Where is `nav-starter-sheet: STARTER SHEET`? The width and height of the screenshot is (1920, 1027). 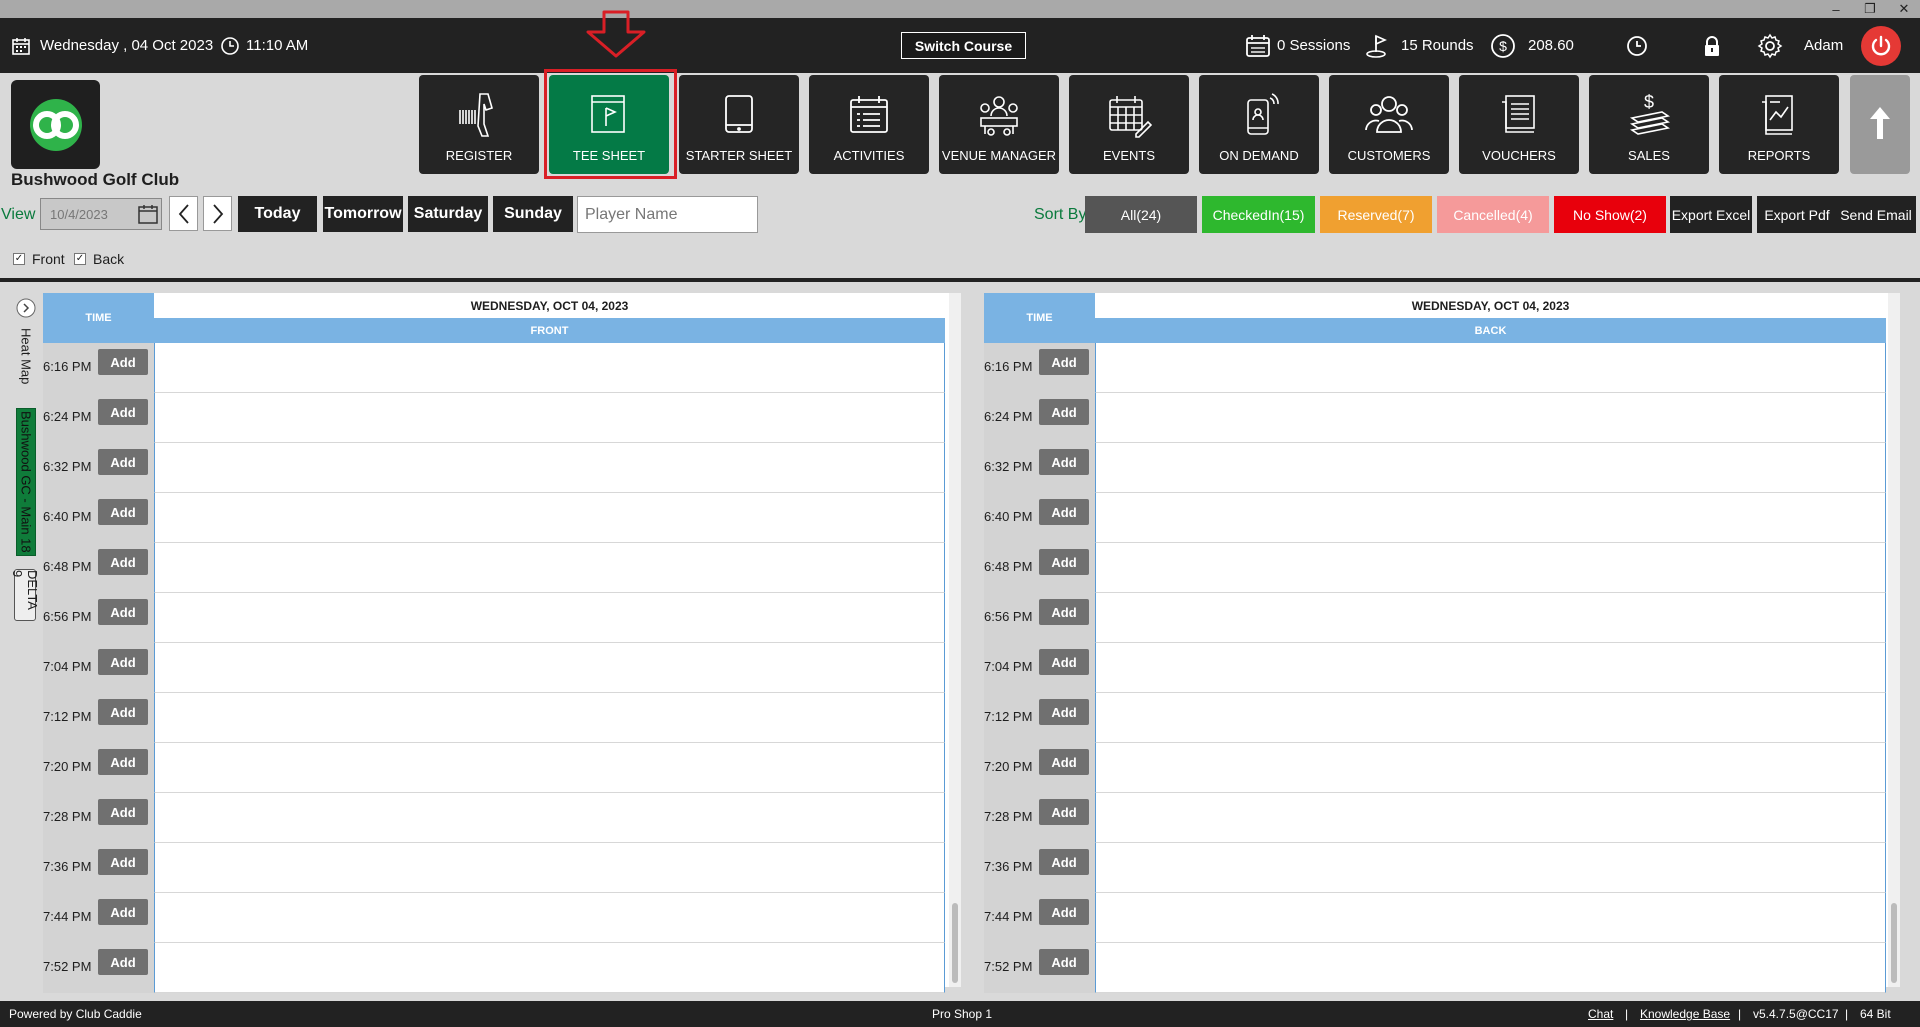 nav-starter-sheet: STARTER SHEET is located at coordinates (739, 124).